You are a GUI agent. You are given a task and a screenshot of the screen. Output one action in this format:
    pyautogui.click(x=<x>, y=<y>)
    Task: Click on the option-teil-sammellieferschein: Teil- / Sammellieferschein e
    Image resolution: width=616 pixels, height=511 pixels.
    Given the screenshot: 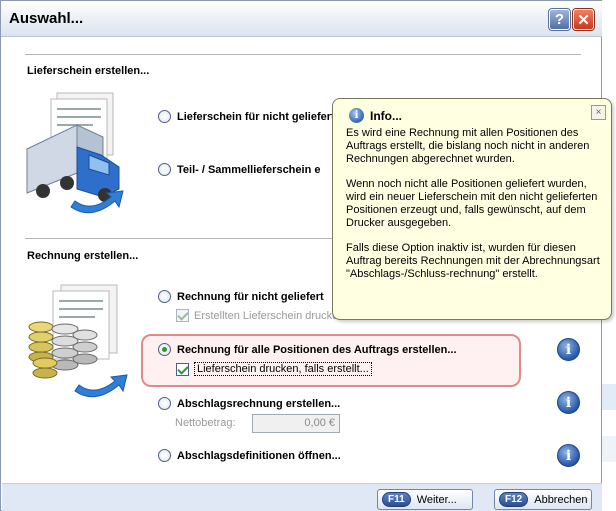 What is the action you would take?
    pyautogui.click(x=239, y=169)
    